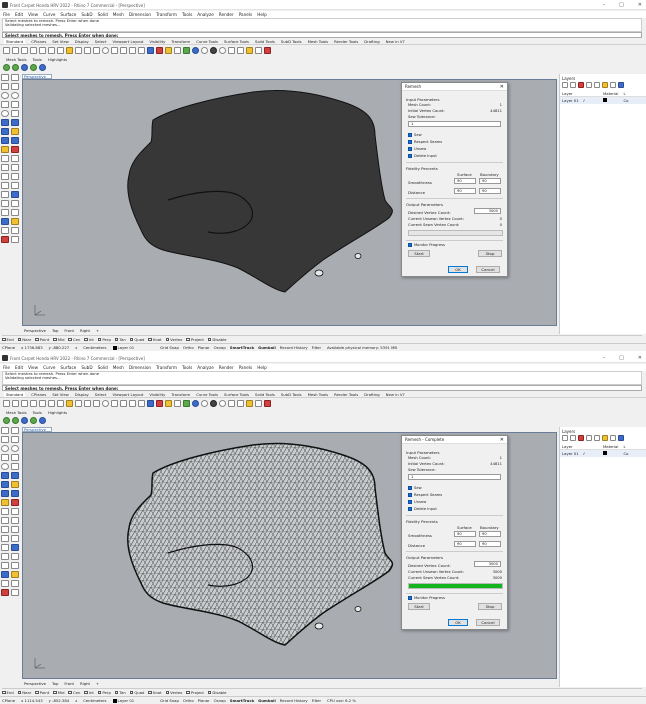 The width and height of the screenshot is (646, 704). I want to click on mesh-sphere-icon, so click(6, 67).